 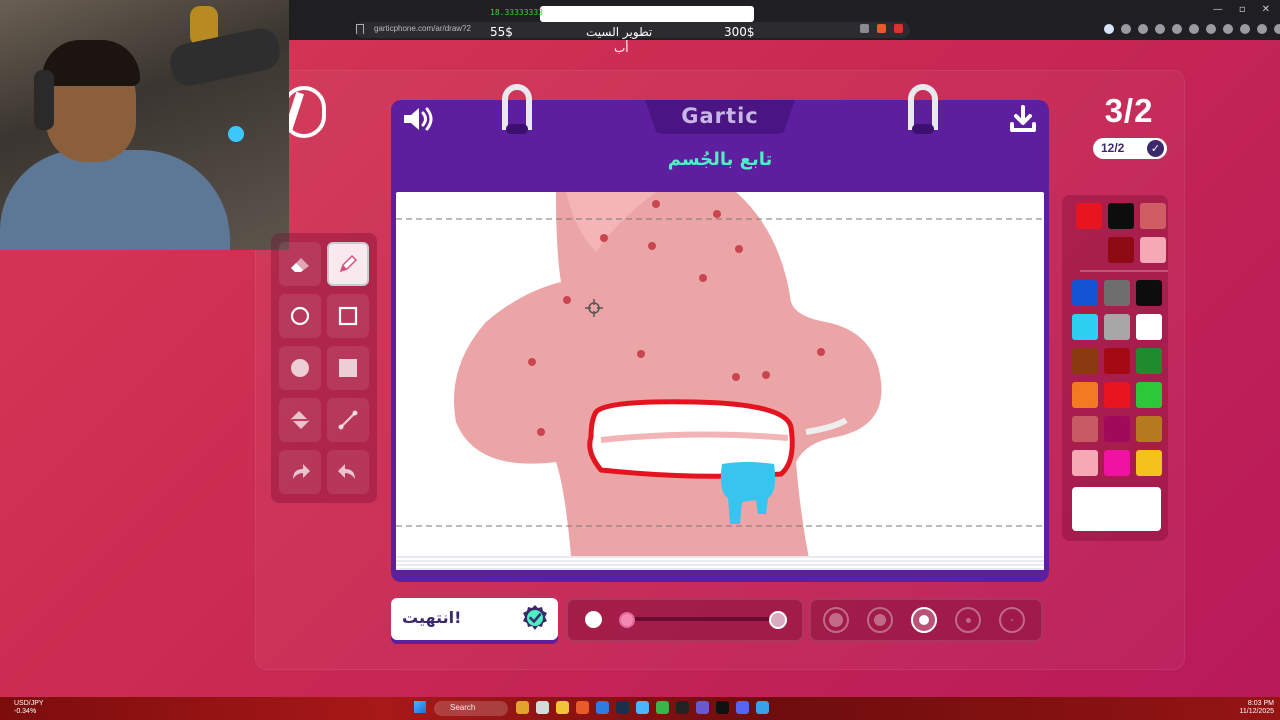 I want to click on circle-outline-tool, so click(x=300, y=316).